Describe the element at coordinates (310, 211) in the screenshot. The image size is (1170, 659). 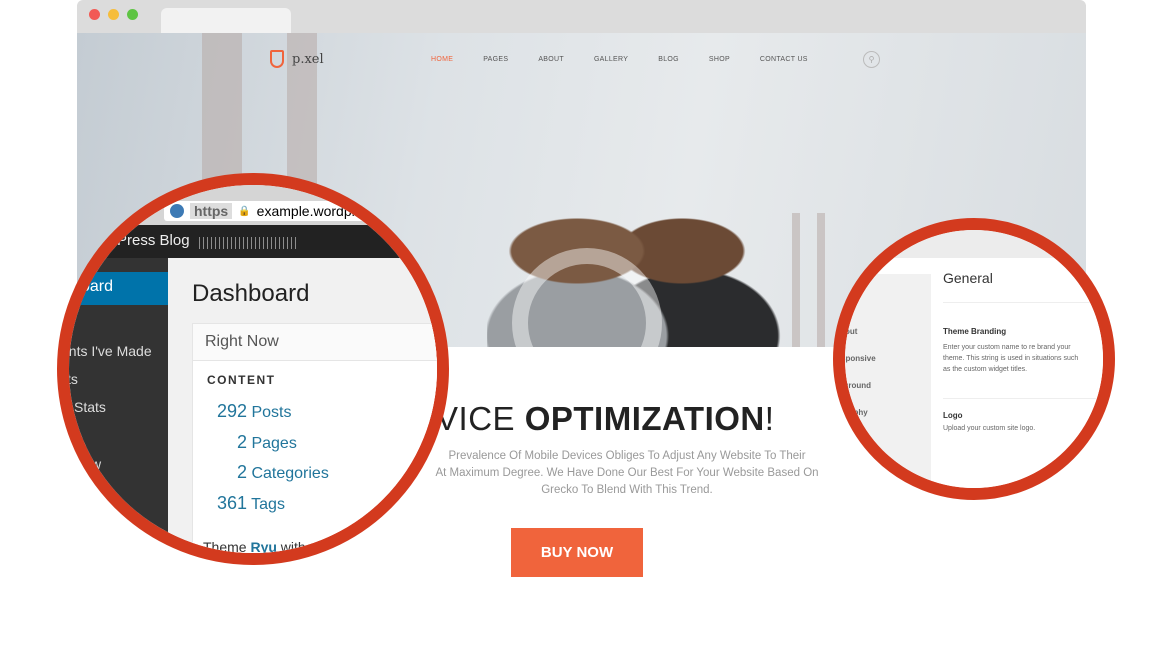
I see `url-text: example.wordpre` at that location.